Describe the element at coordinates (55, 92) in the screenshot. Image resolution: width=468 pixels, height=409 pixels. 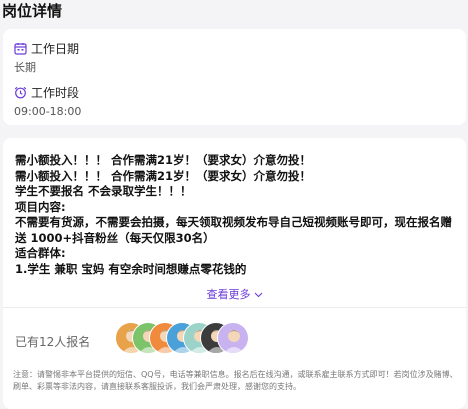
I see `work-time-label: 工作时段` at that location.